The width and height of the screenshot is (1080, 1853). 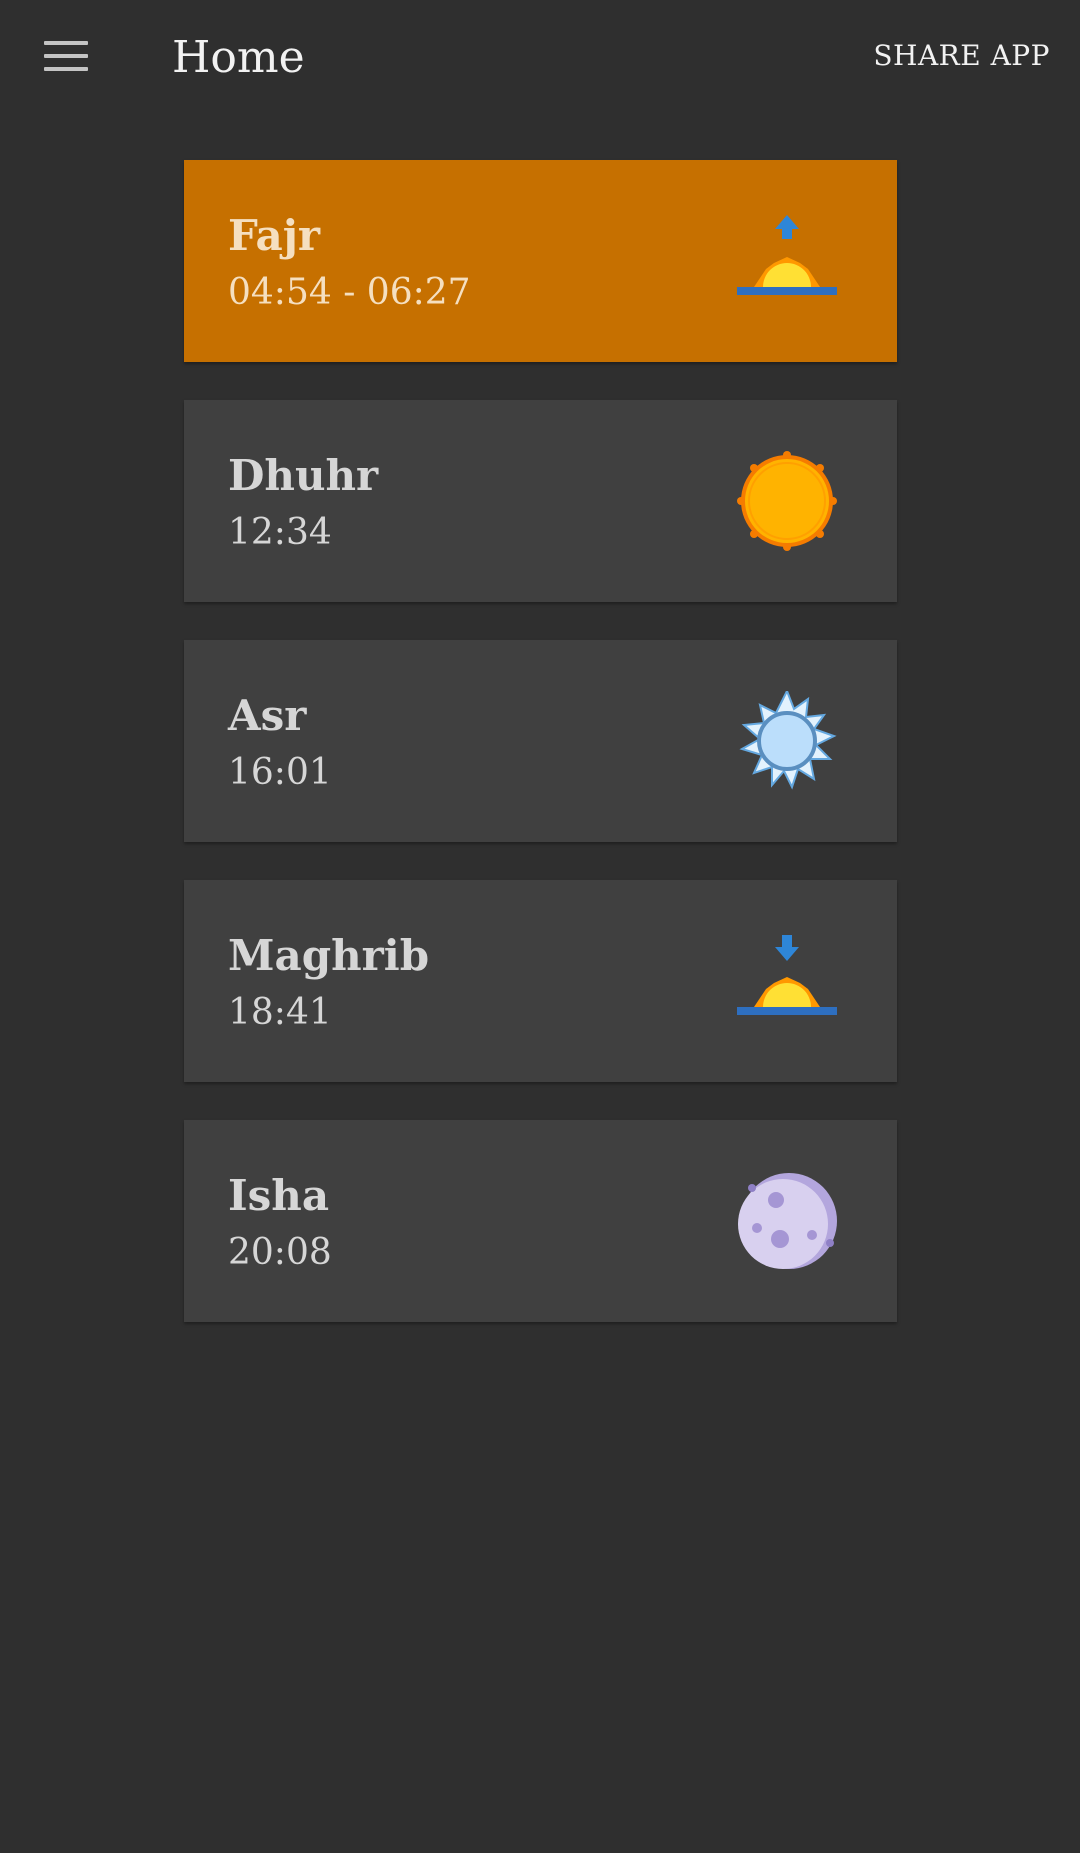 What do you see at coordinates (280, 1252) in the screenshot?
I see `prayer-time: 20:08` at bounding box center [280, 1252].